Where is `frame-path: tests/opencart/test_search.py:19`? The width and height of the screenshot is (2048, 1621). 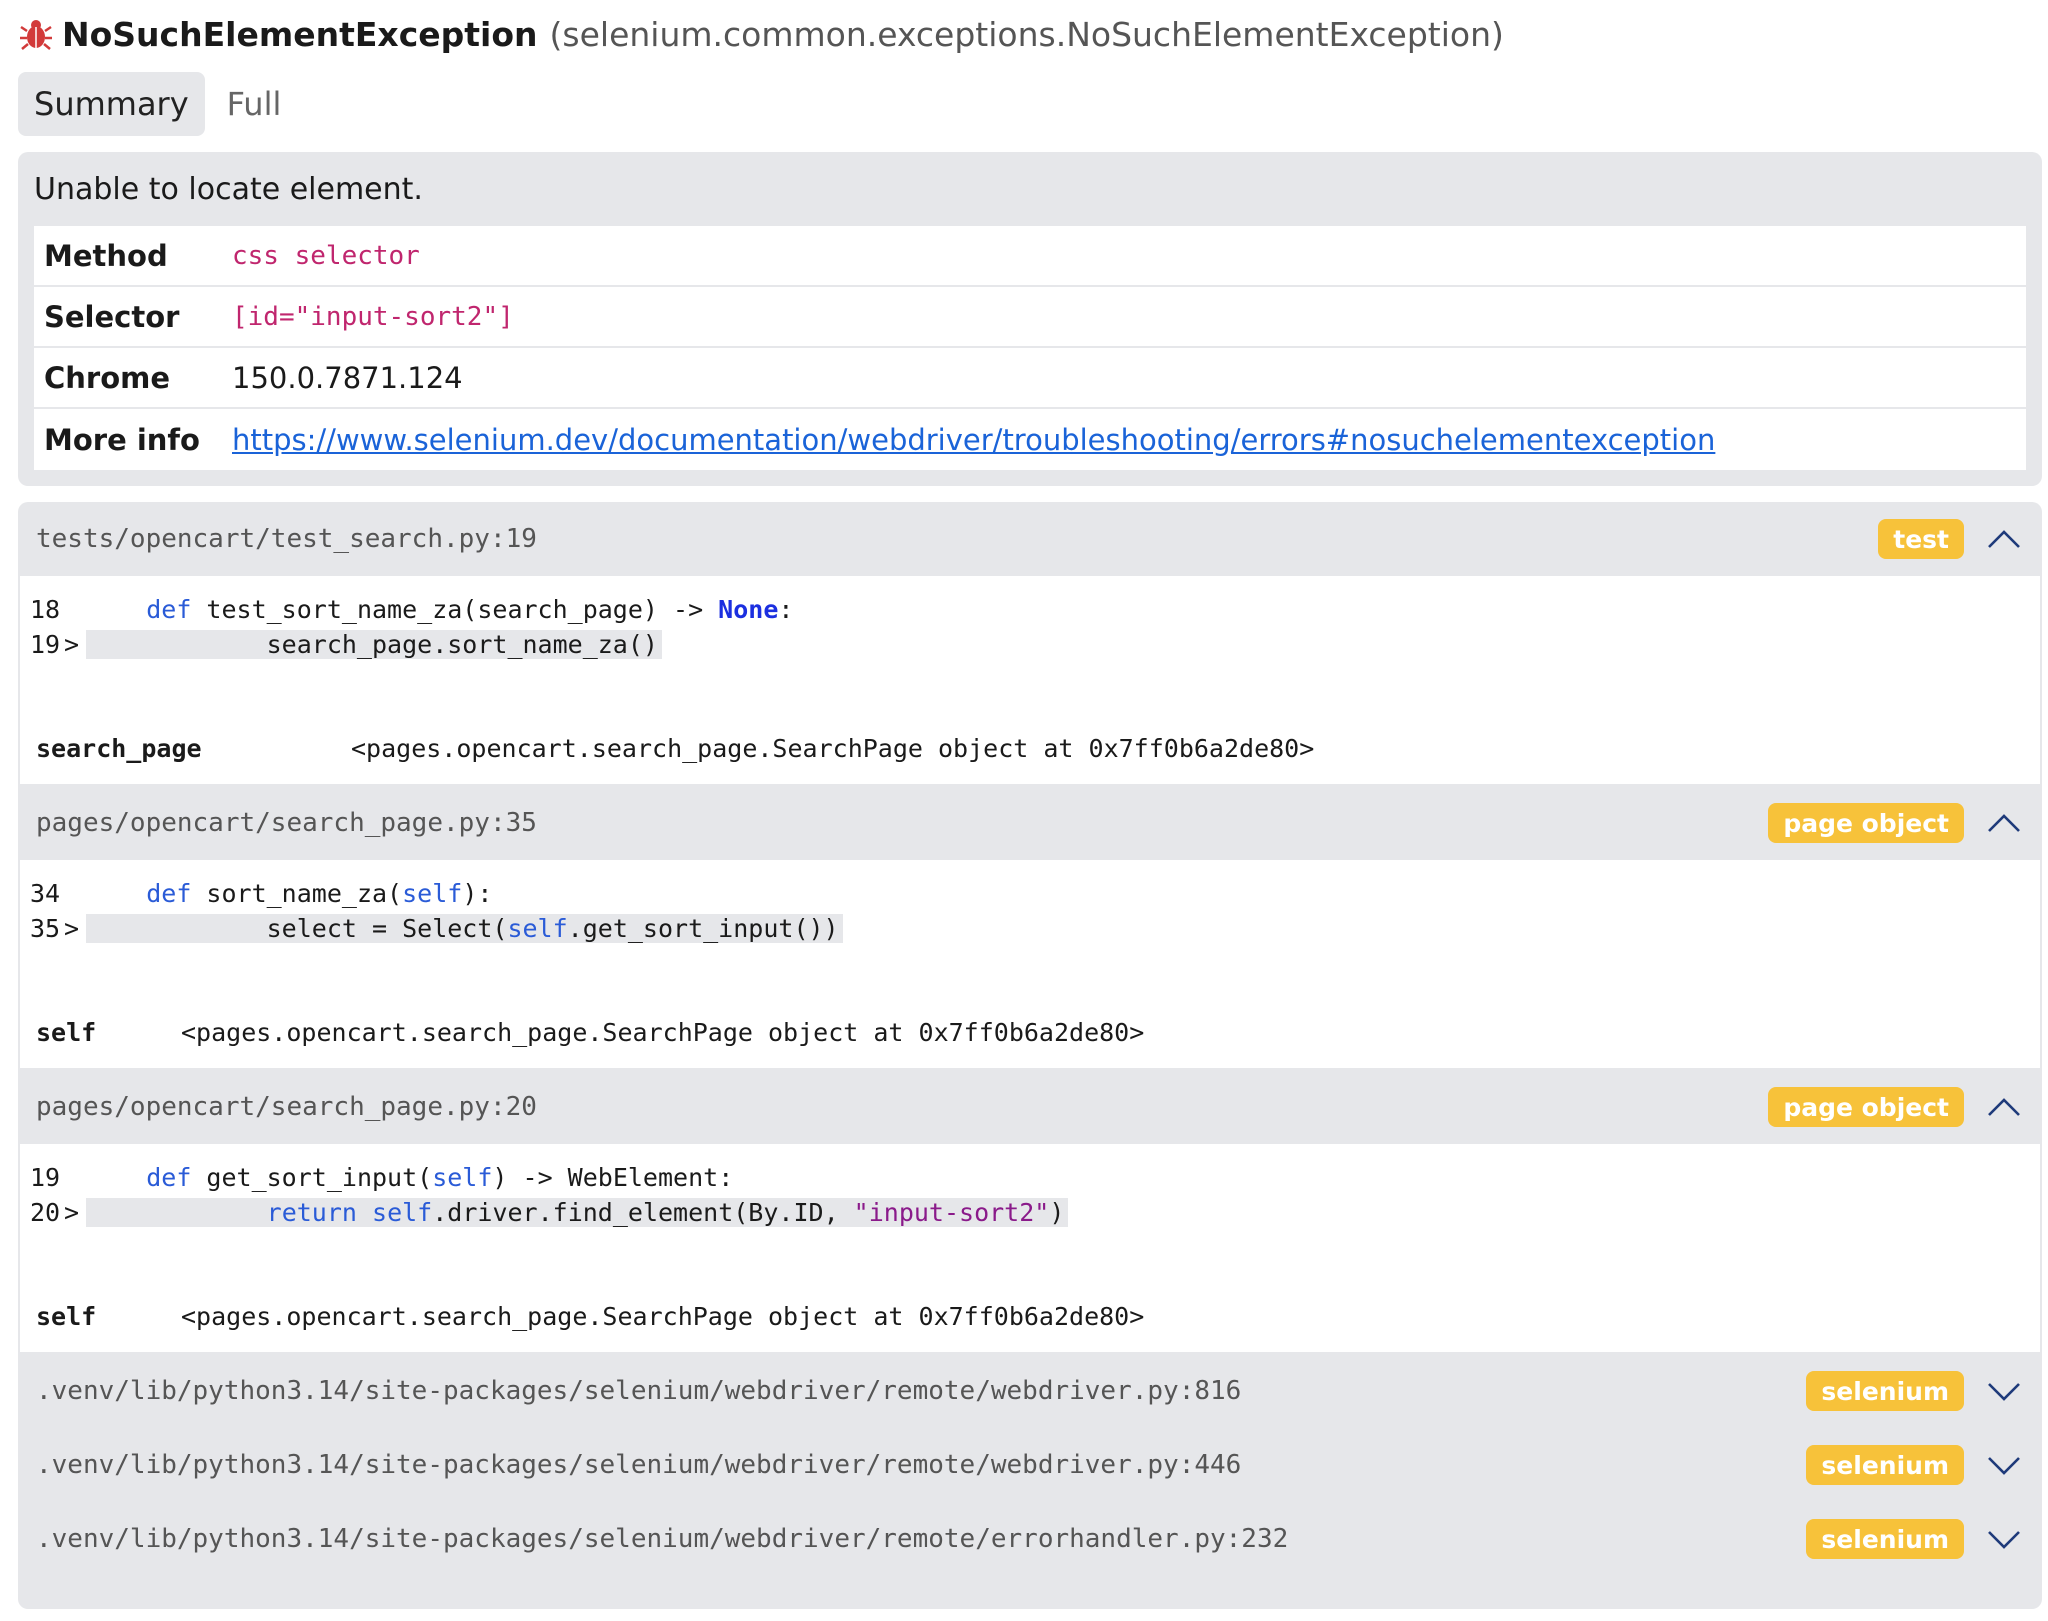 frame-path: tests/opencart/test_search.py:19 is located at coordinates (286, 539).